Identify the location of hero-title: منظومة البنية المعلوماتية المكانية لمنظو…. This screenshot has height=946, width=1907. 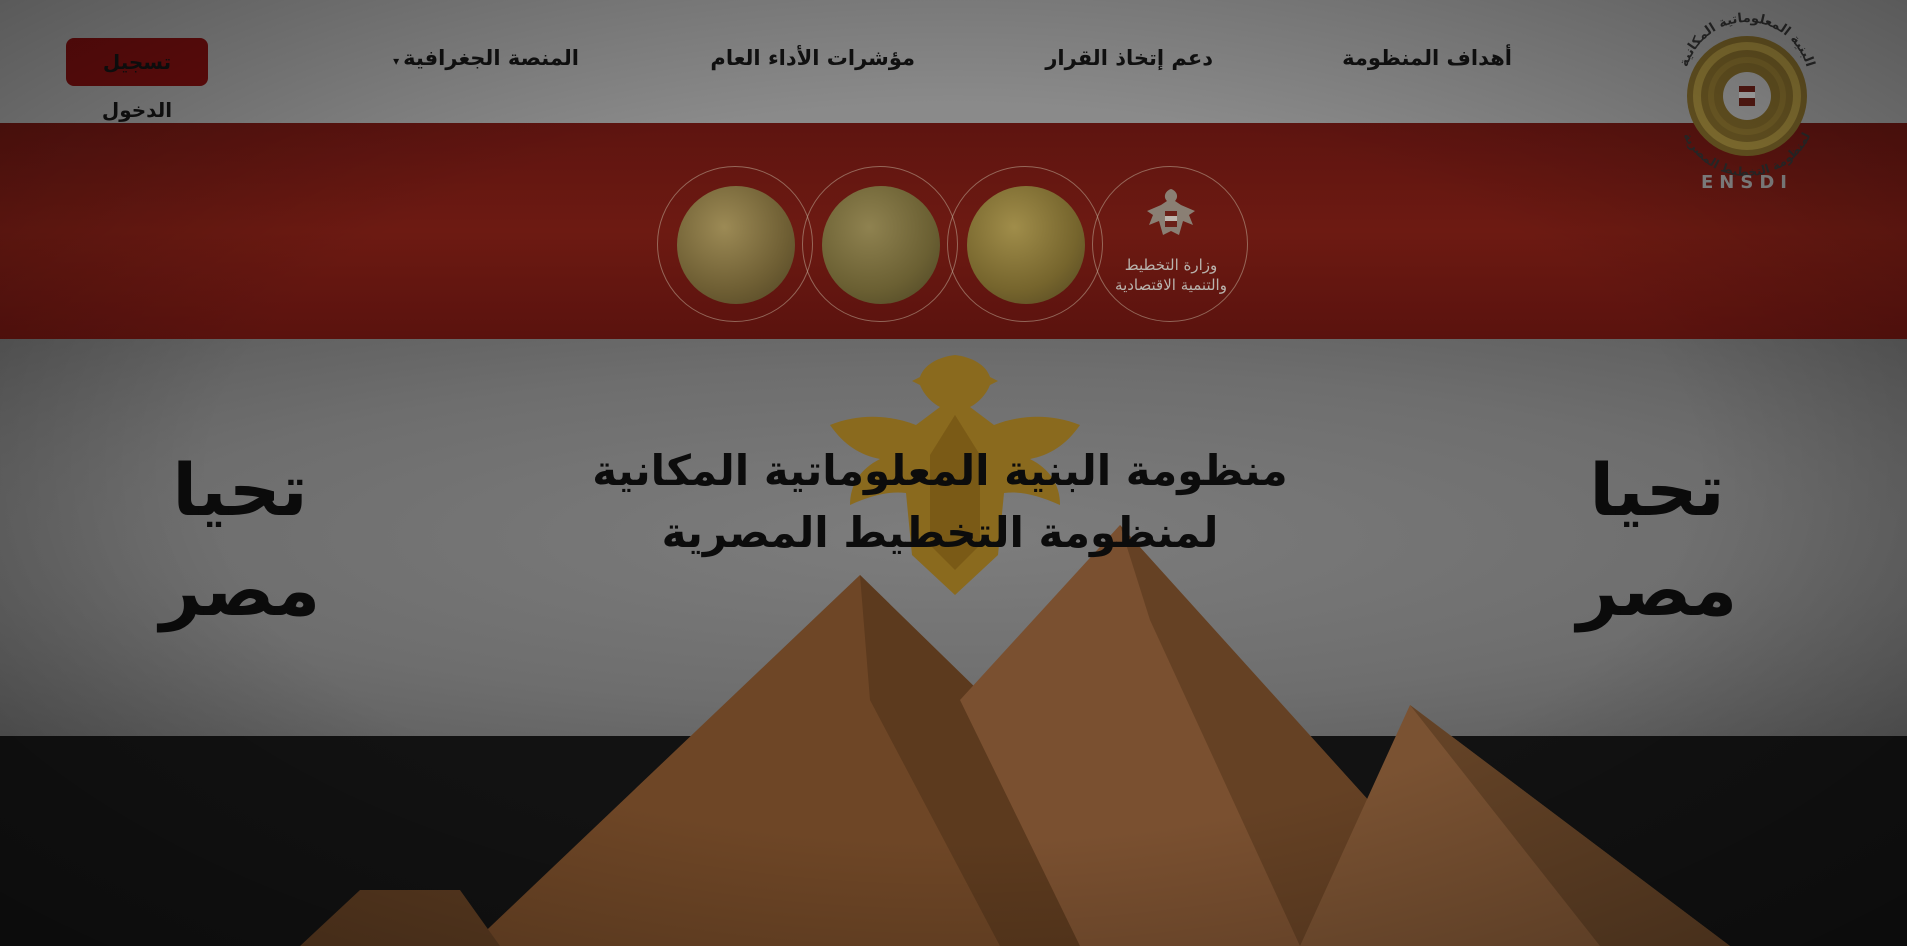
(940, 501).